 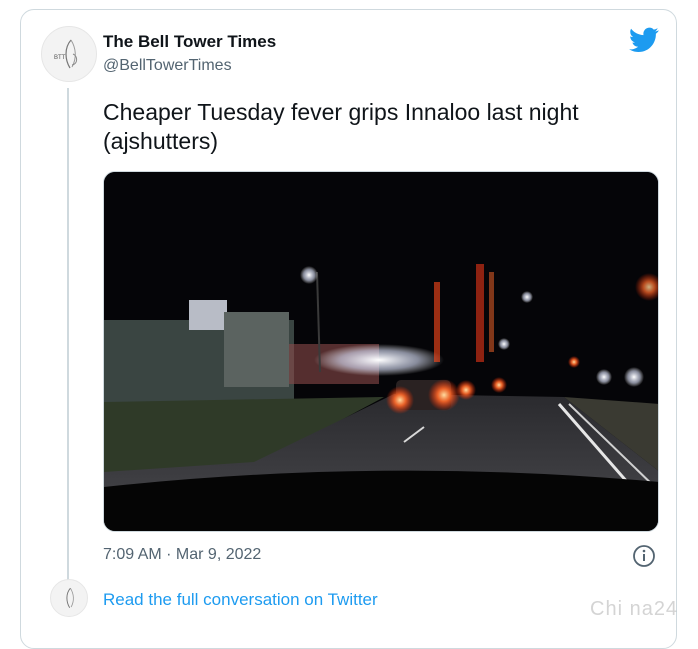 What do you see at coordinates (189, 42) in the screenshot?
I see `author-name: The Bell Tower Times` at bounding box center [189, 42].